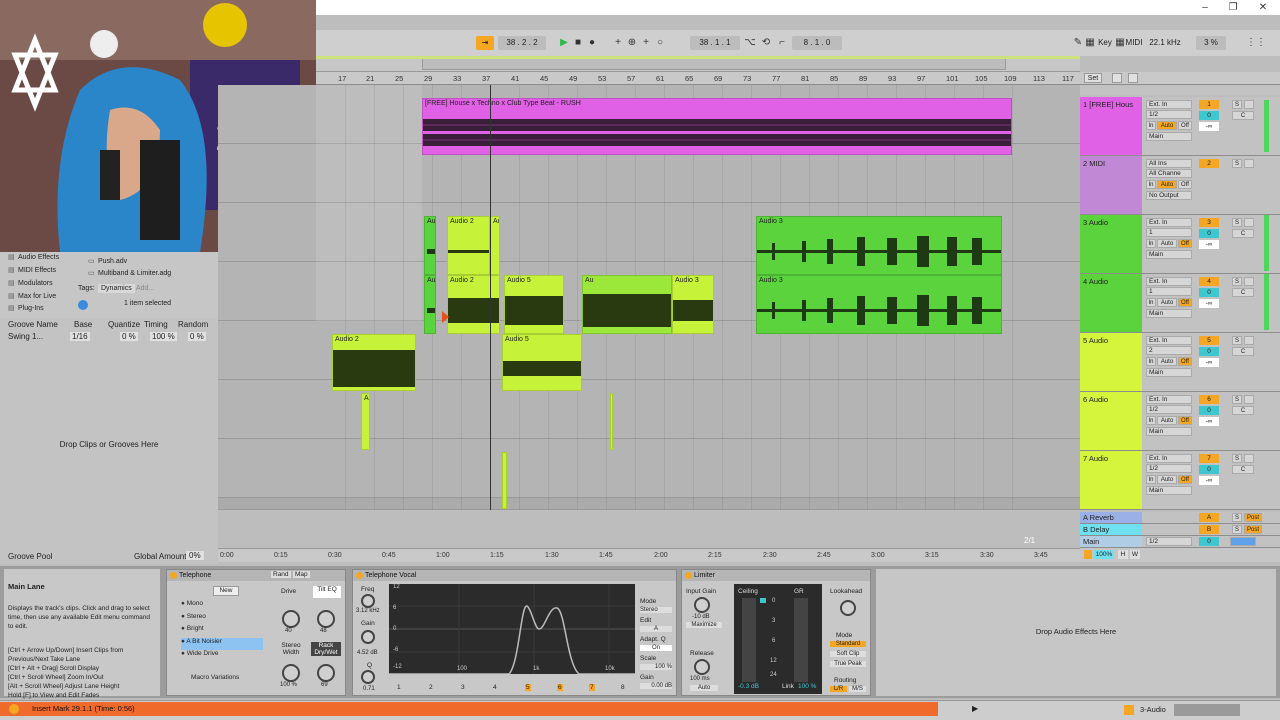 The height and width of the screenshot is (720, 1280). I want to click on auto-release-button: Auto, so click(704, 688).